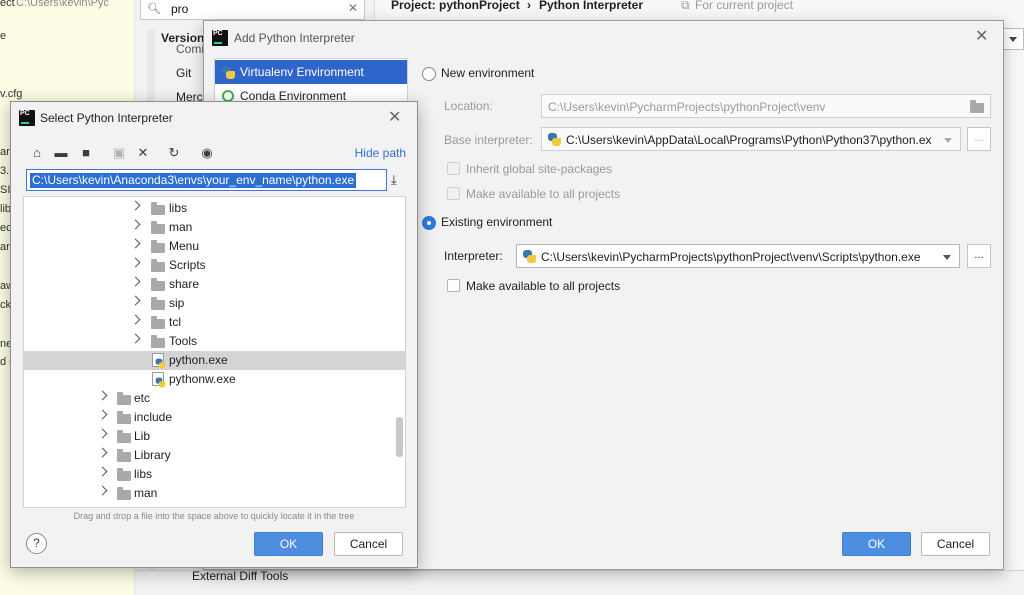 This screenshot has width=1024, height=595. I want to click on home-icon: ⌂, so click(37, 153).